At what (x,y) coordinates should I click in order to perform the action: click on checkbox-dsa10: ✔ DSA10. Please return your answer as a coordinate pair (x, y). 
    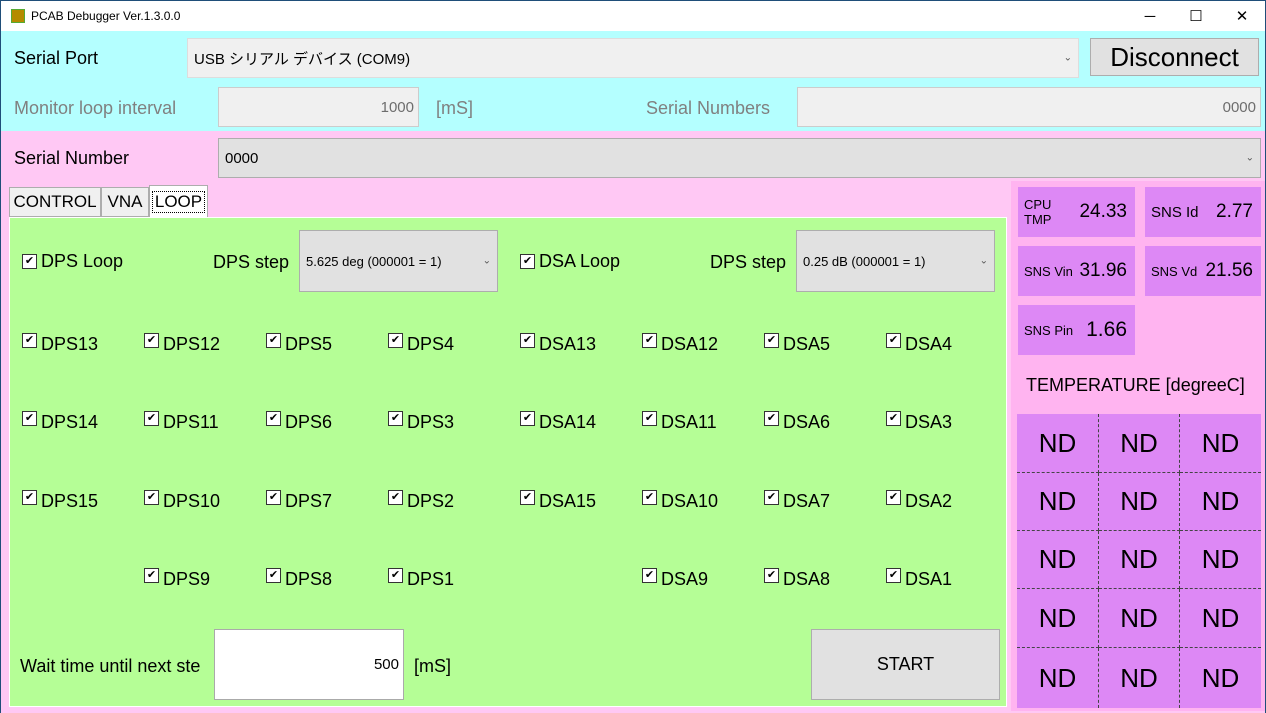
    Looking at the image, I should click on (680, 501).